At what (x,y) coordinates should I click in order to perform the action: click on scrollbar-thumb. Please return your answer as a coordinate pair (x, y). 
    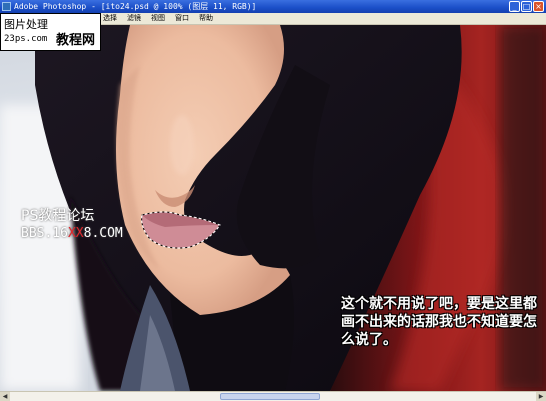
    Looking at the image, I should click on (270, 396).